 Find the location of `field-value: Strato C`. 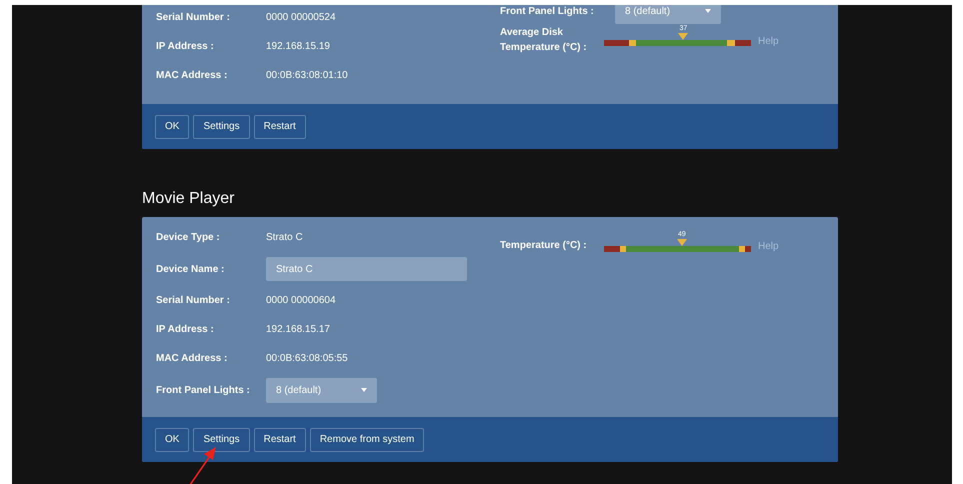

field-value: Strato C is located at coordinates (284, 238).